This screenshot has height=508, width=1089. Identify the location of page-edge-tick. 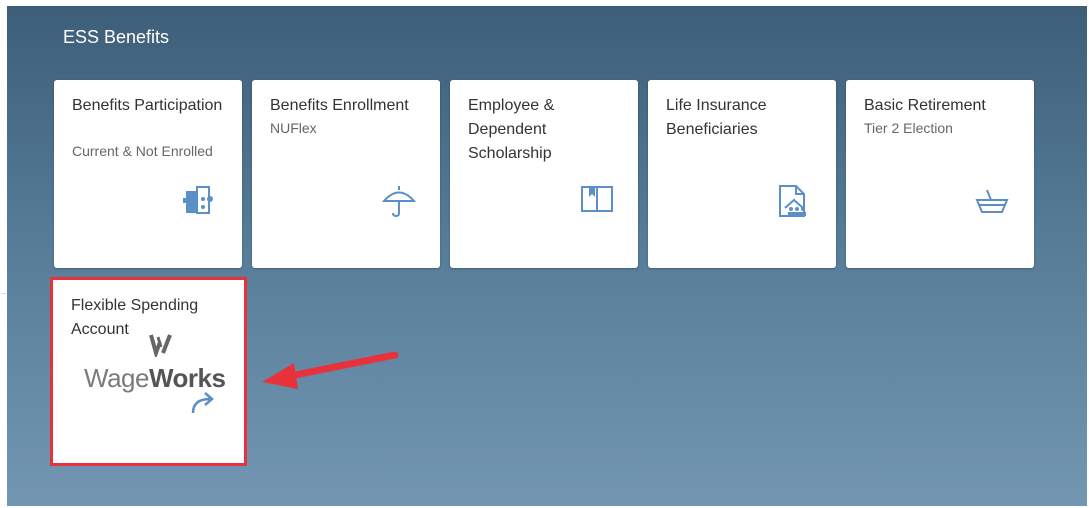
(3, 293).